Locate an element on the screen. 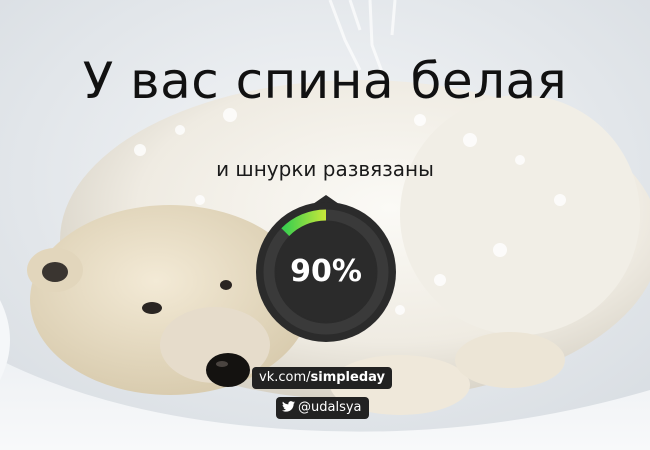 The width and height of the screenshot is (650, 450). twitter-handle: @udalsya is located at coordinates (330, 407).